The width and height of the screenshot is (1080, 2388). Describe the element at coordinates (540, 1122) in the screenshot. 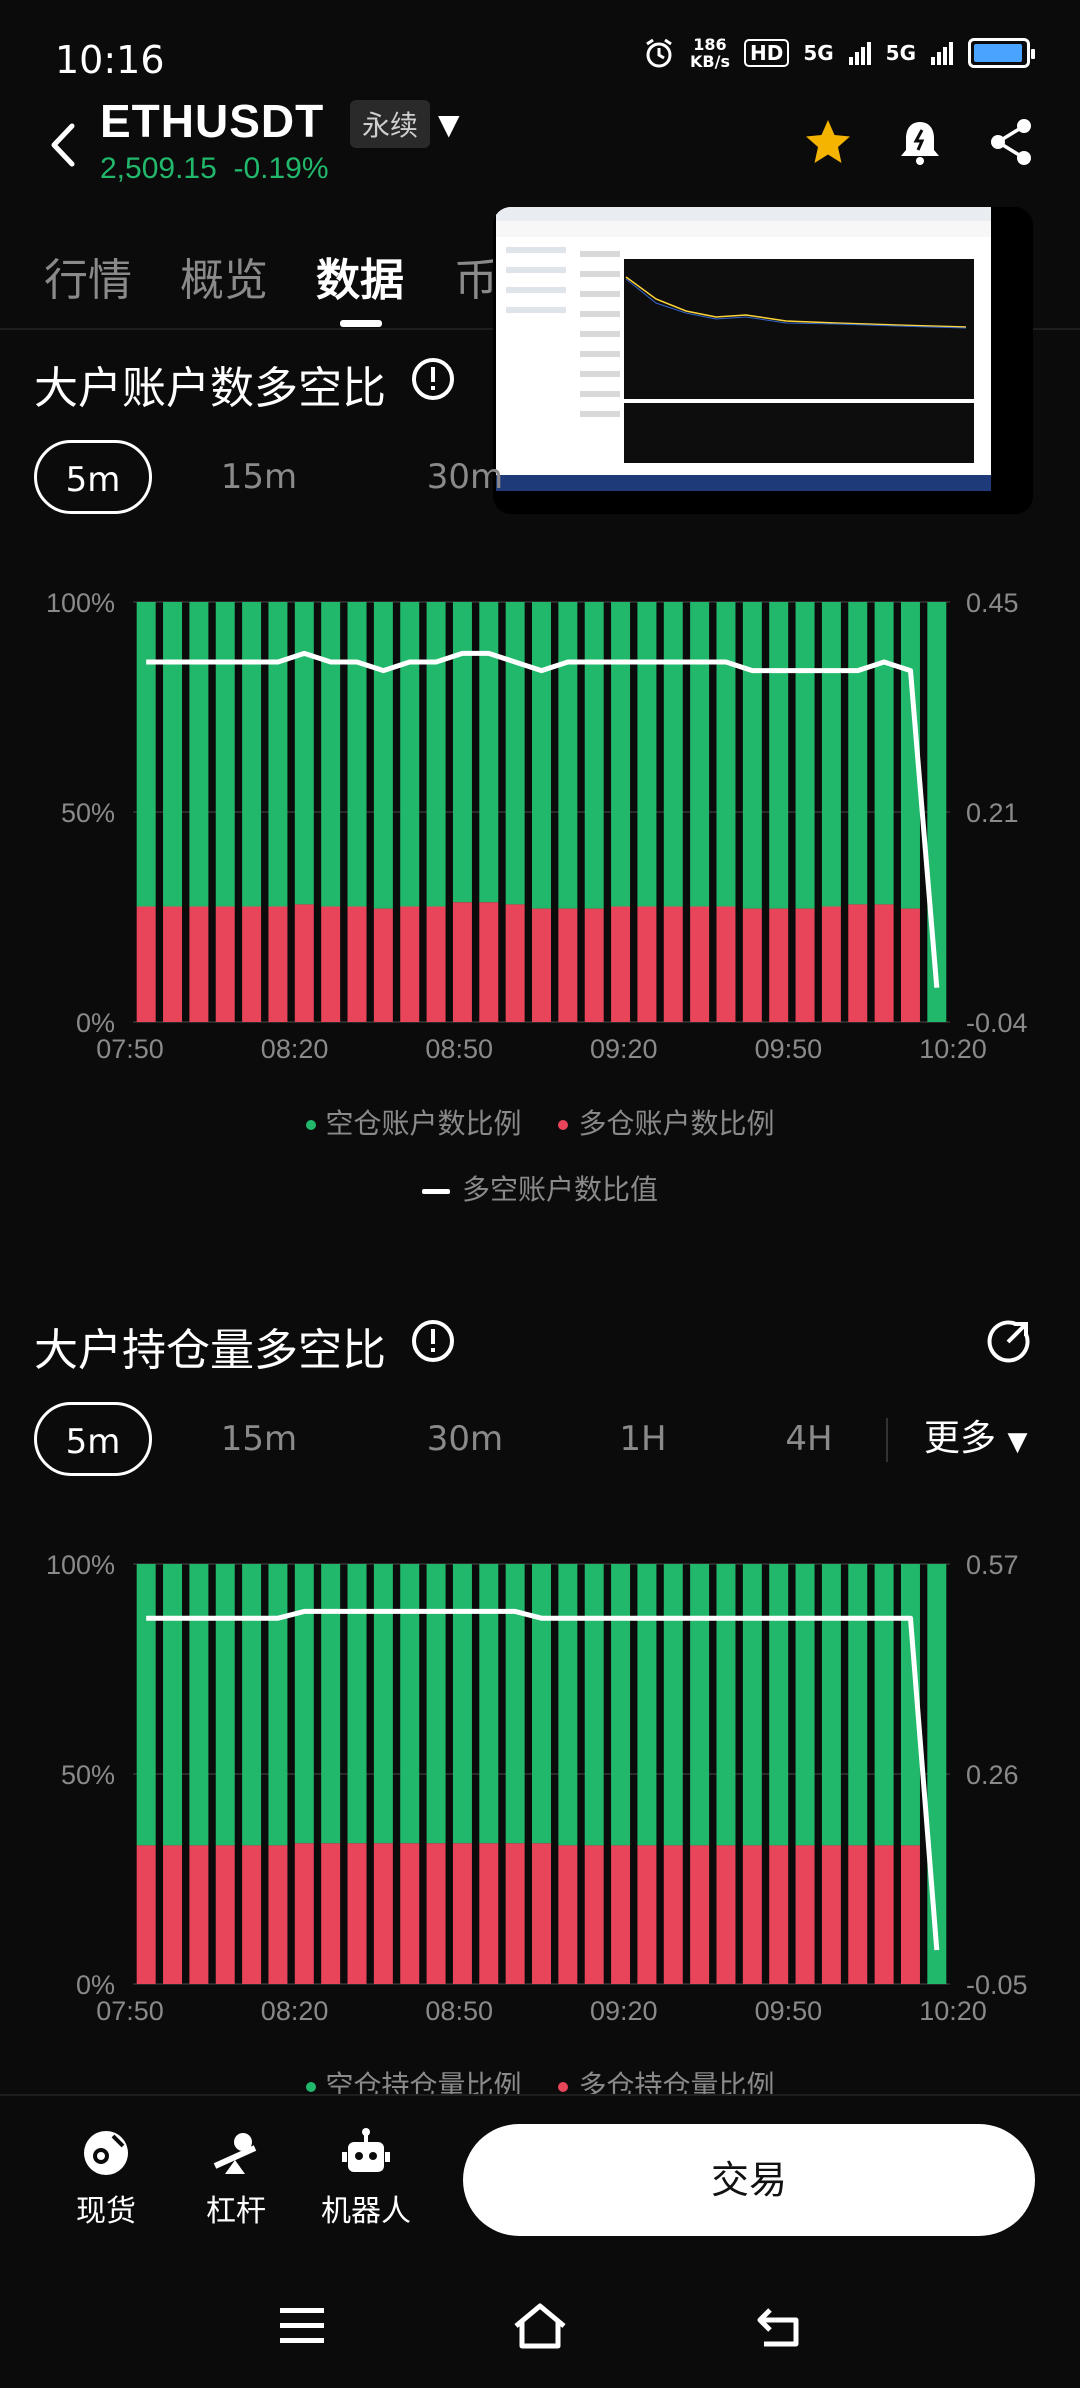

I see `section1-legend-row1: 空仓账户数比例 多仓账户数比例` at that location.